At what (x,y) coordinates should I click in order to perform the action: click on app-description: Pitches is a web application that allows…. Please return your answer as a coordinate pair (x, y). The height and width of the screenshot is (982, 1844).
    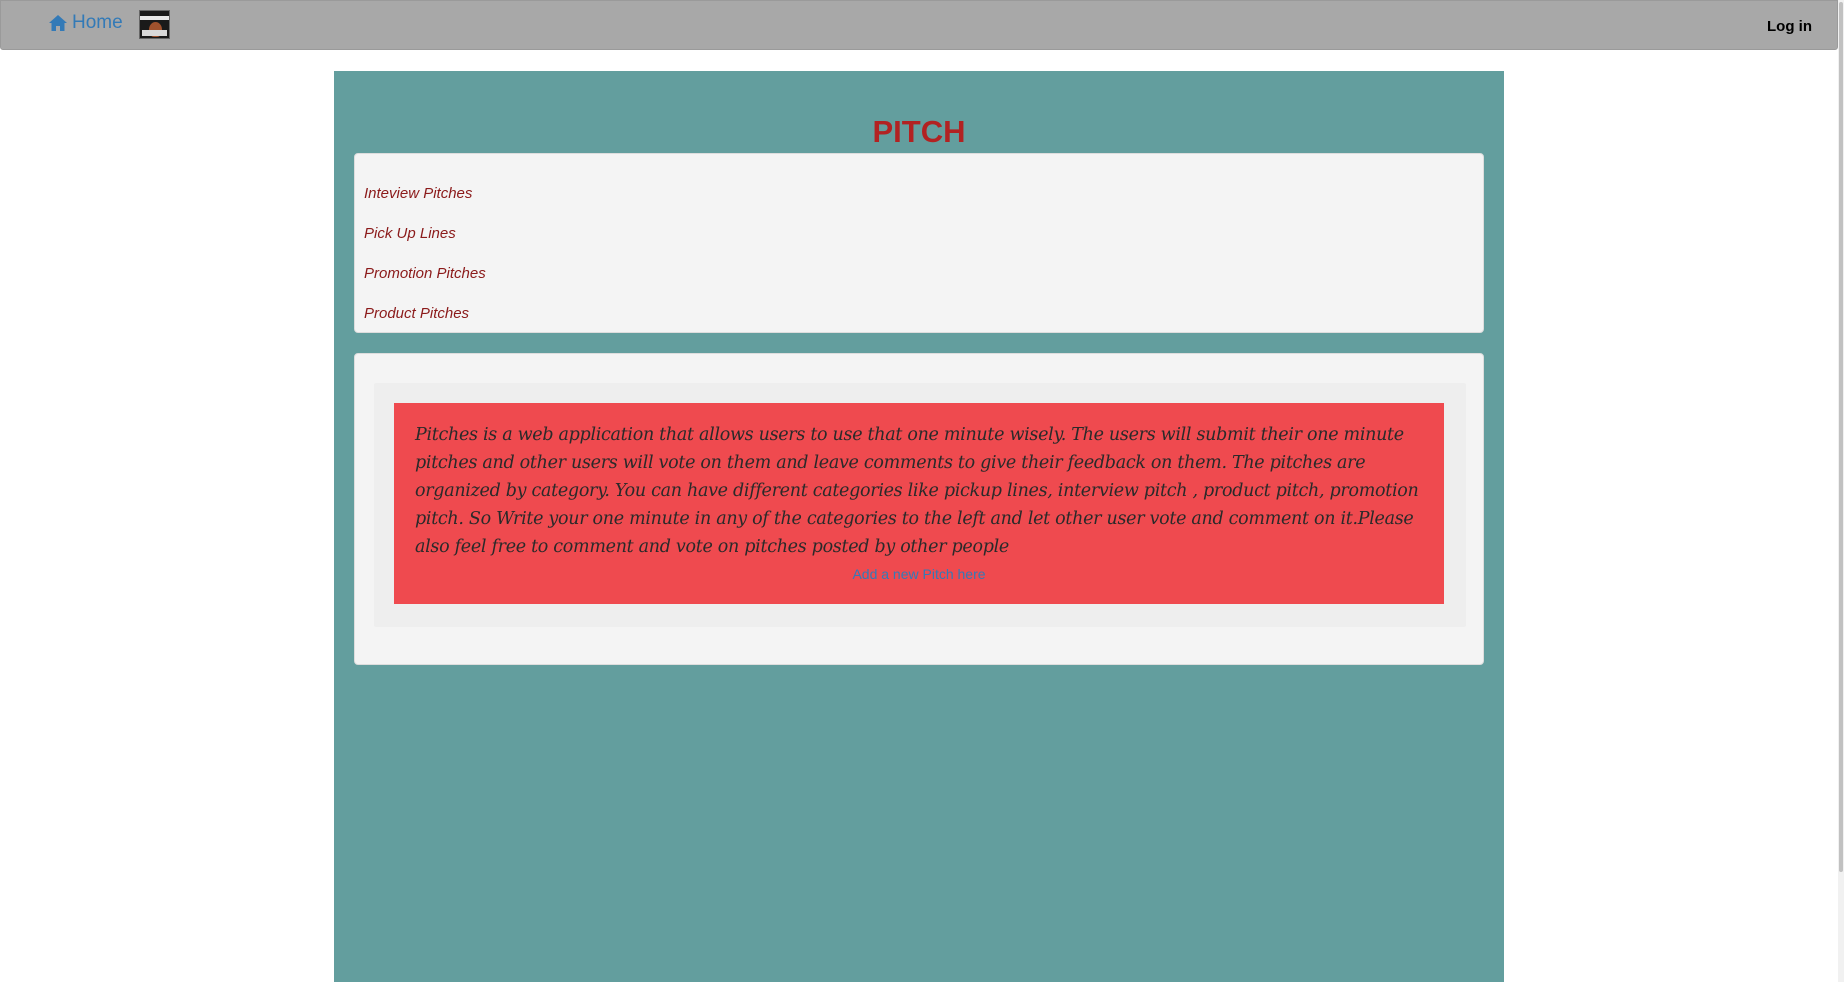
    Looking at the image, I should click on (917, 491).